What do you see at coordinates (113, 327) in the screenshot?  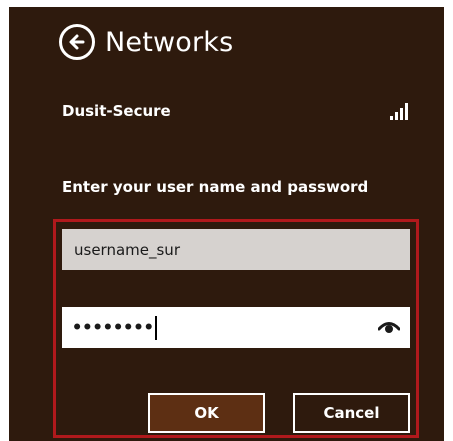 I see `password-value: ••••••••` at bounding box center [113, 327].